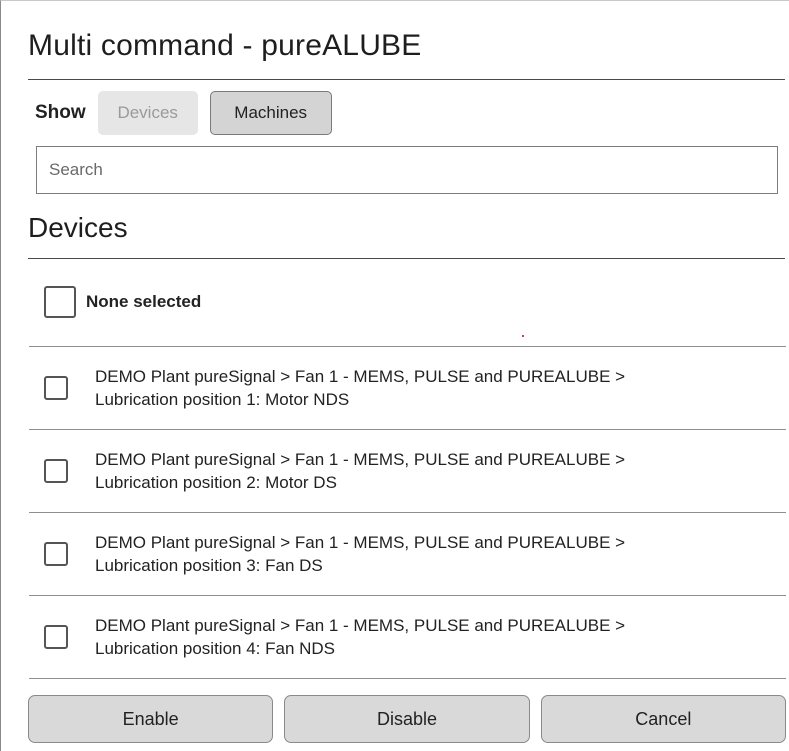  Describe the element at coordinates (225, 45) in the screenshot. I see `dialog-title: Multi command - pureALUBE` at that location.